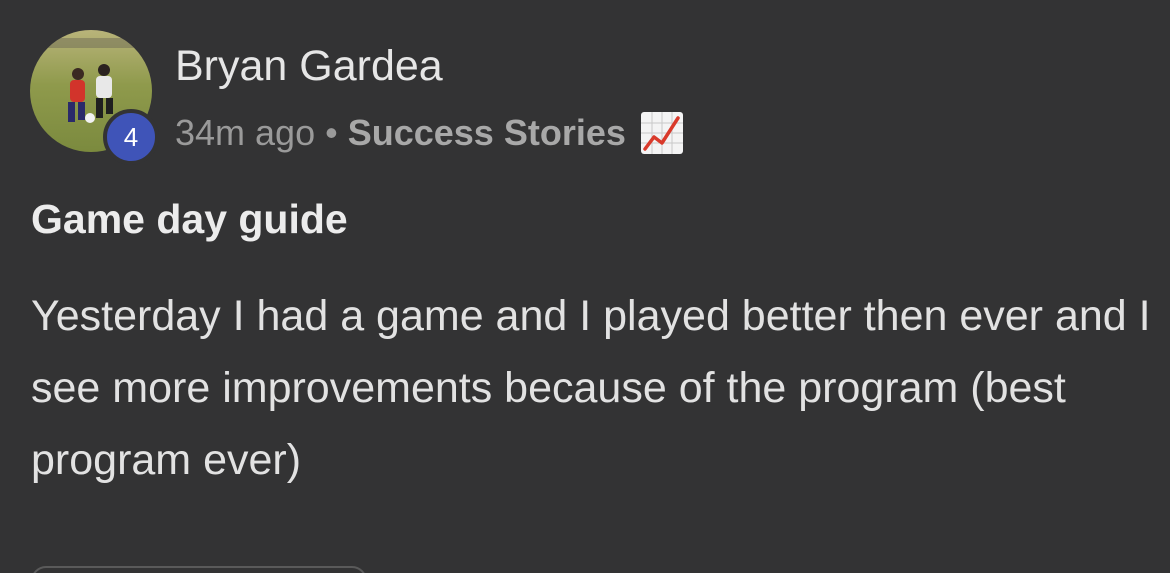 The height and width of the screenshot is (573, 1170). What do you see at coordinates (199, 569) in the screenshot?
I see `reaction-bar` at bounding box center [199, 569].